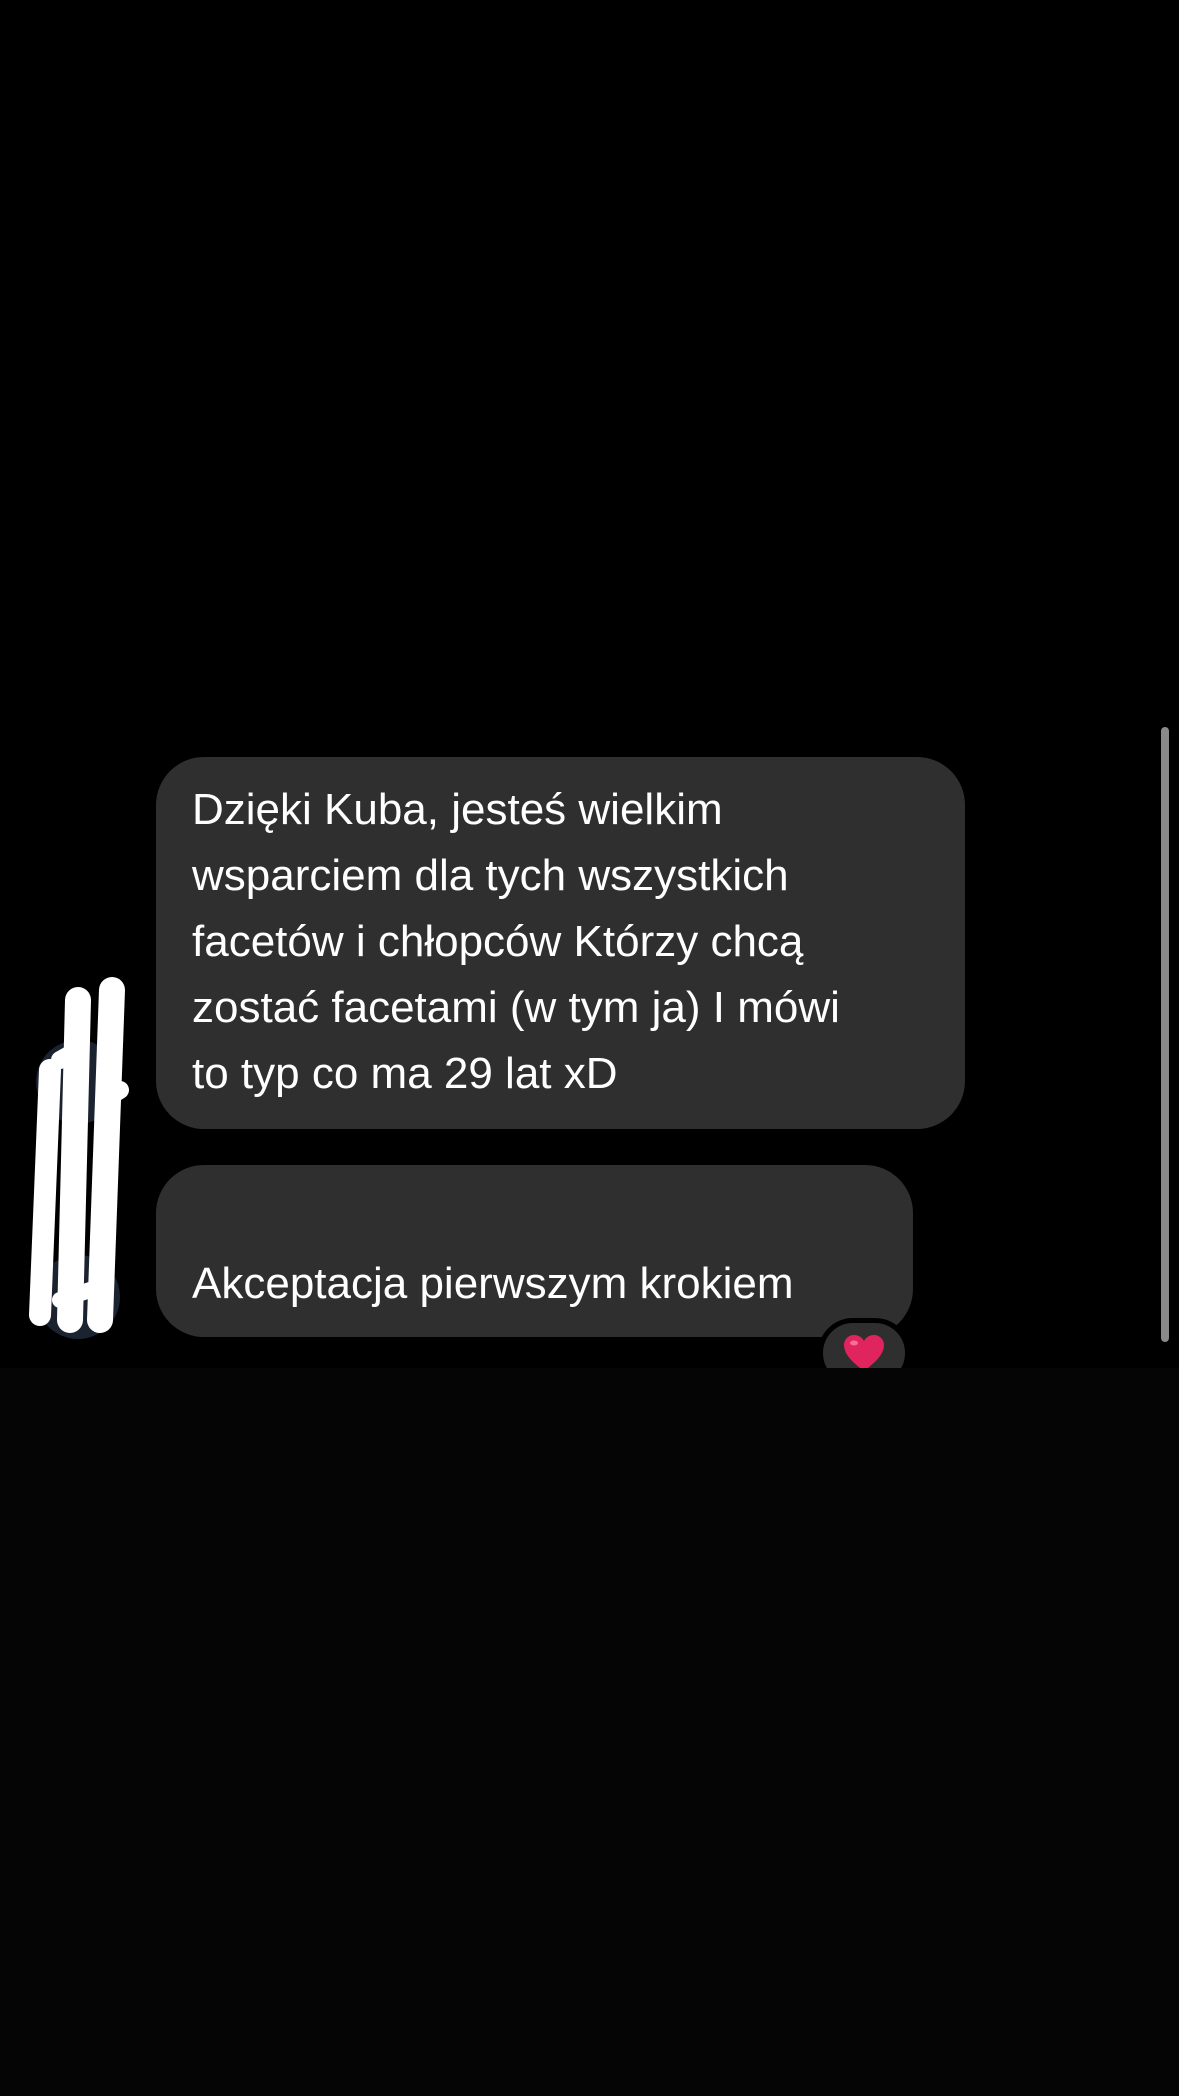  What do you see at coordinates (534, 1337) in the screenshot?
I see `message-bubble: Akceptacja pierwszym krokiem` at bounding box center [534, 1337].